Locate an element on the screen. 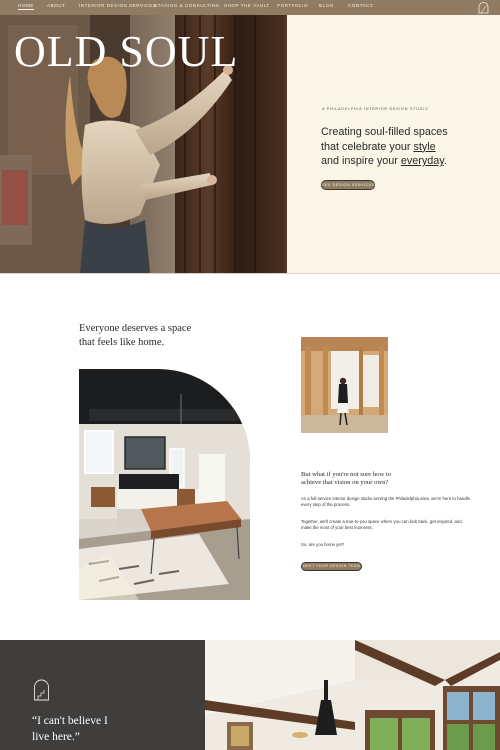  nav-link-portfolio: PORTFOLIO is located at coordinates (292, 5).